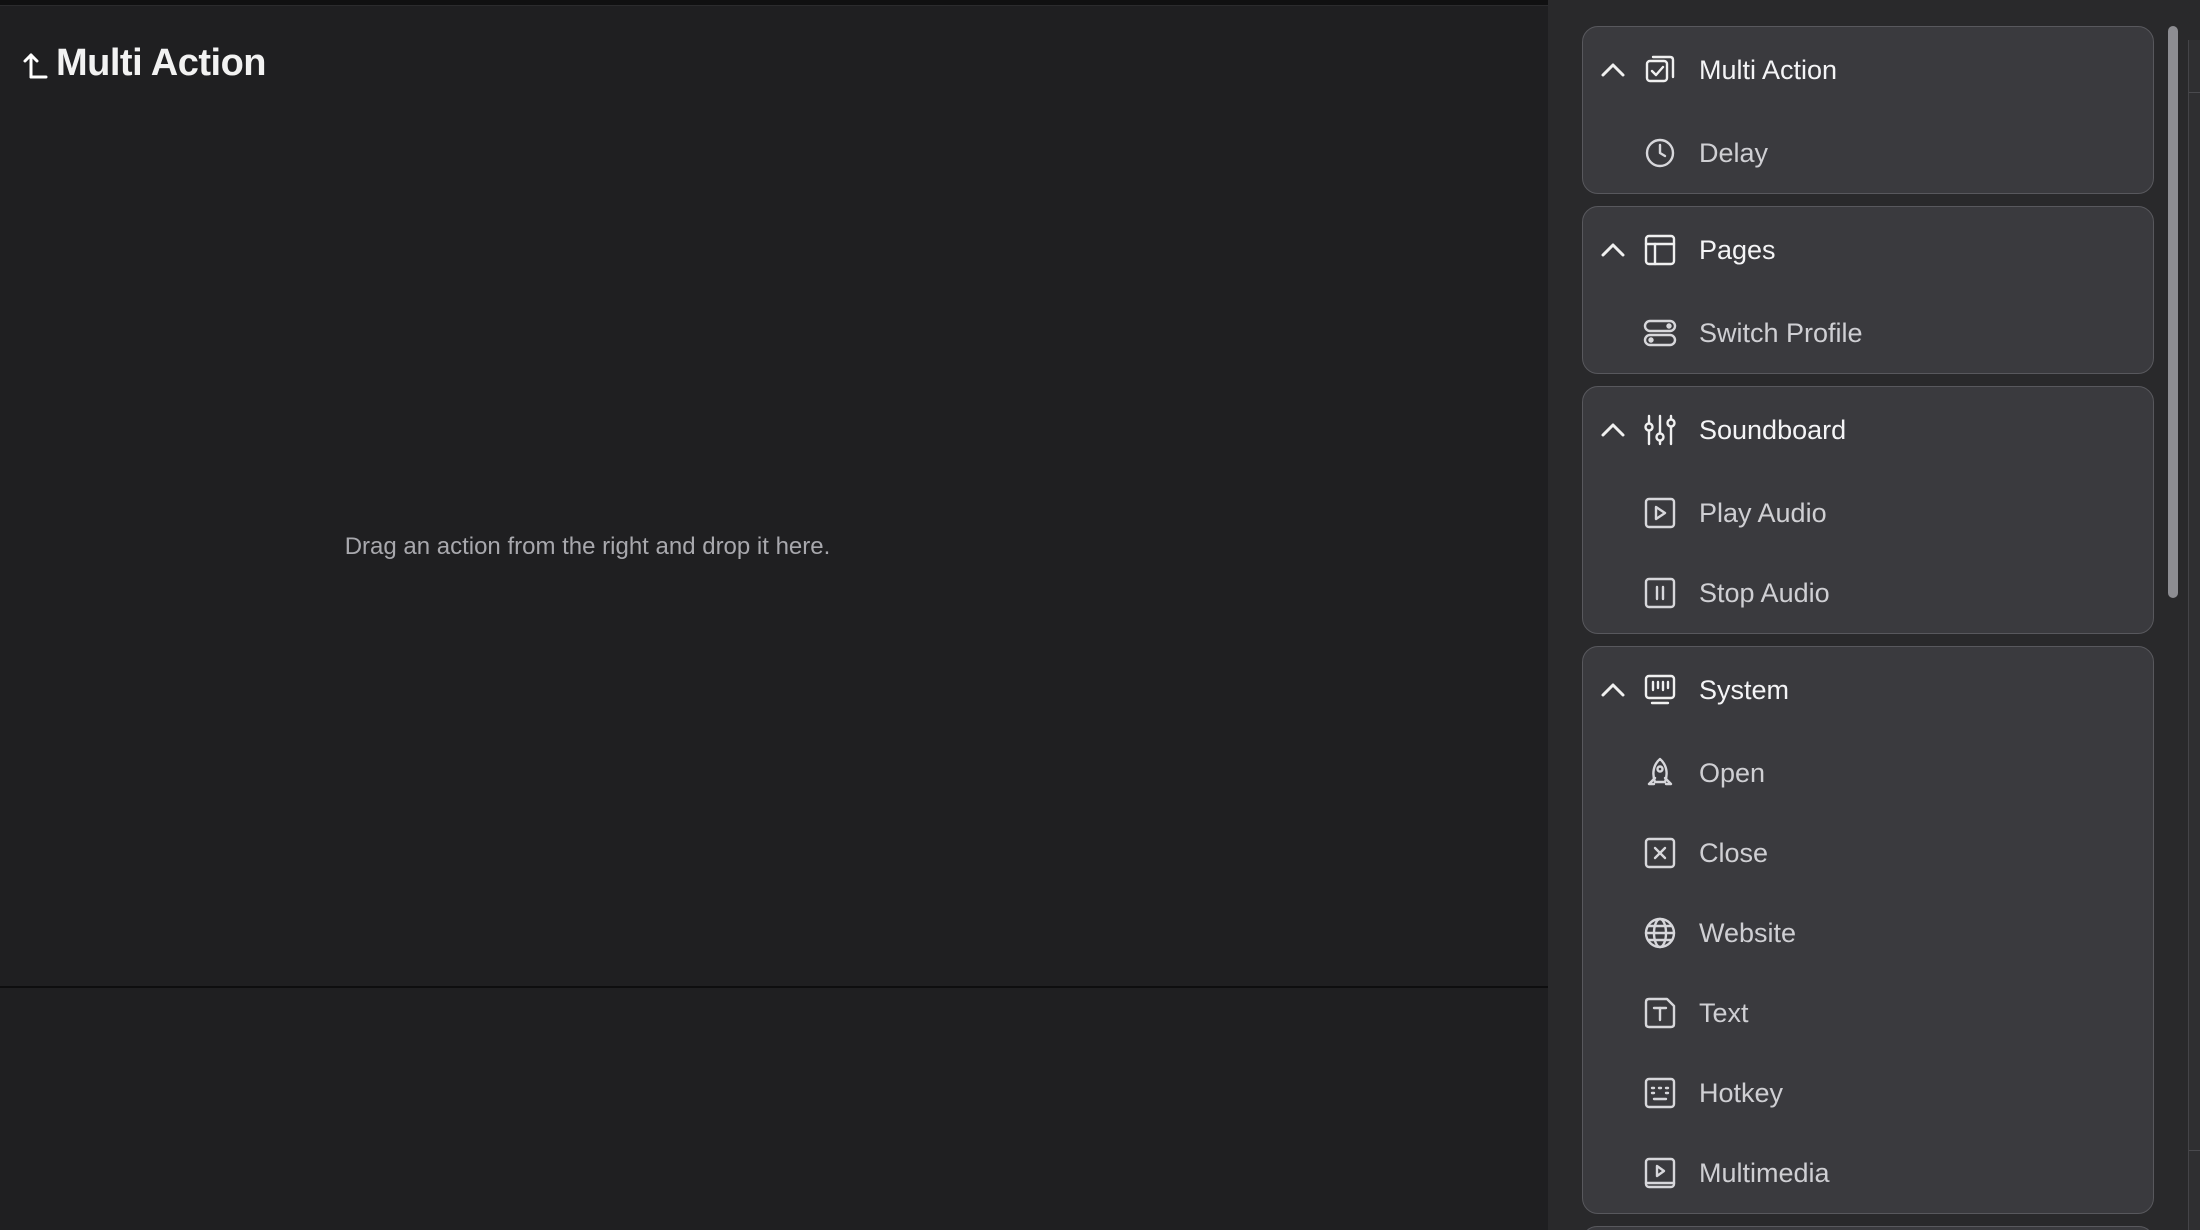  What do you see at coordinates (2194, 635) in the screenshot?
I see `window-edge-strip` at bounding box center [2194, 635].